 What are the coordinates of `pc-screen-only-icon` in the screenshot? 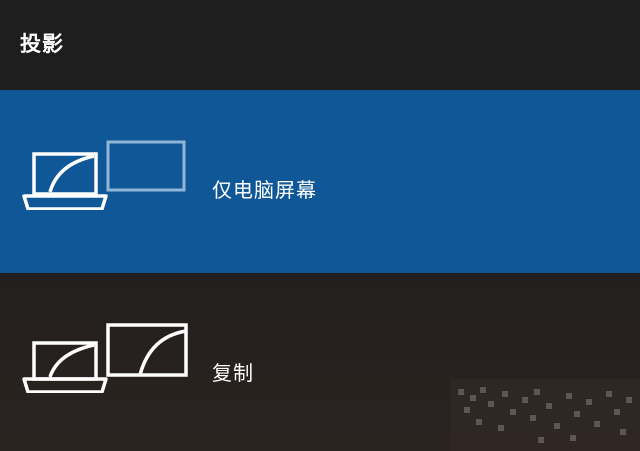 It's located at (104, 175).